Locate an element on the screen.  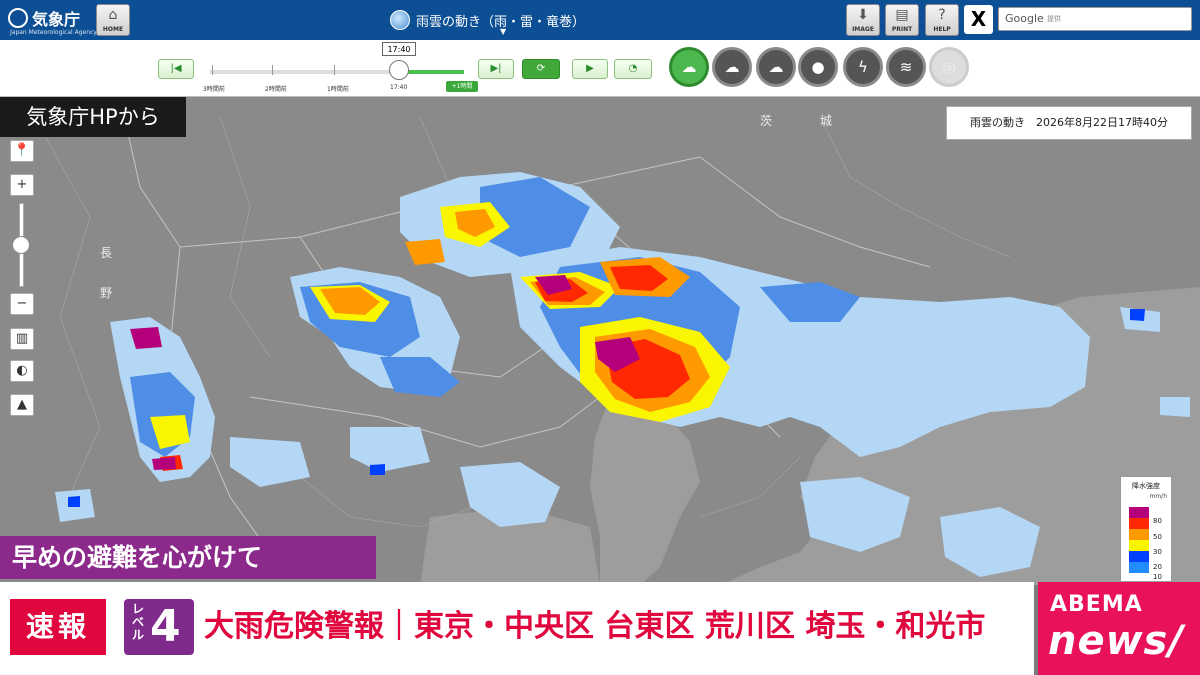
print-label: PRINT is located at coordinates (902, 29).